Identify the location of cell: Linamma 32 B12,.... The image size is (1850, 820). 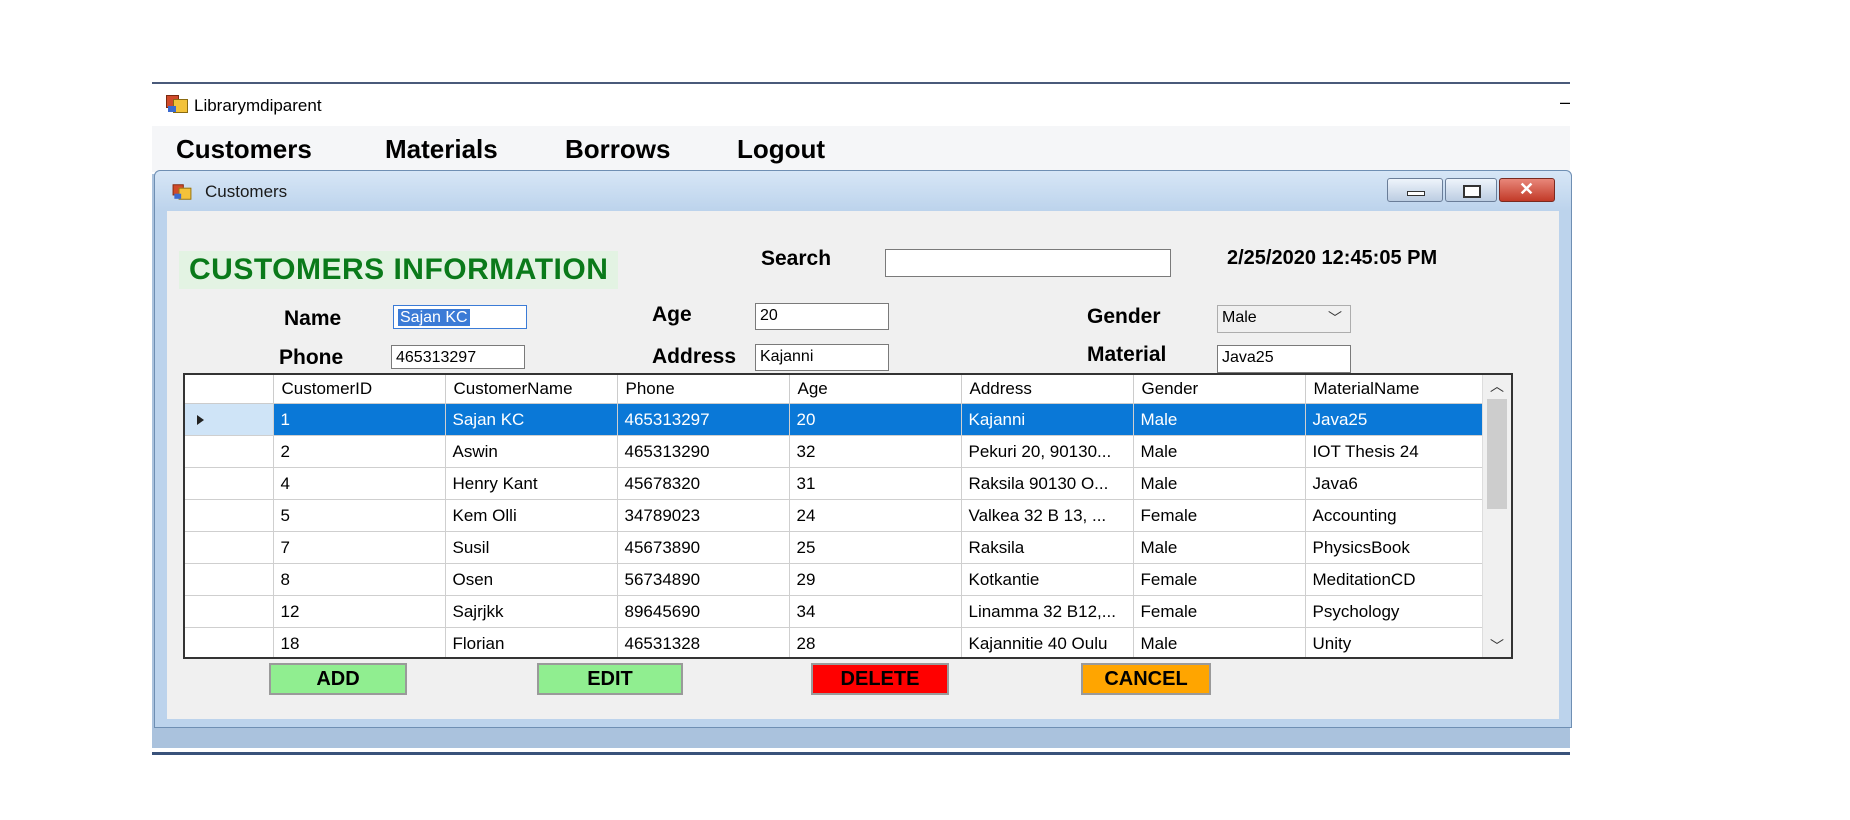
(1047, 611).